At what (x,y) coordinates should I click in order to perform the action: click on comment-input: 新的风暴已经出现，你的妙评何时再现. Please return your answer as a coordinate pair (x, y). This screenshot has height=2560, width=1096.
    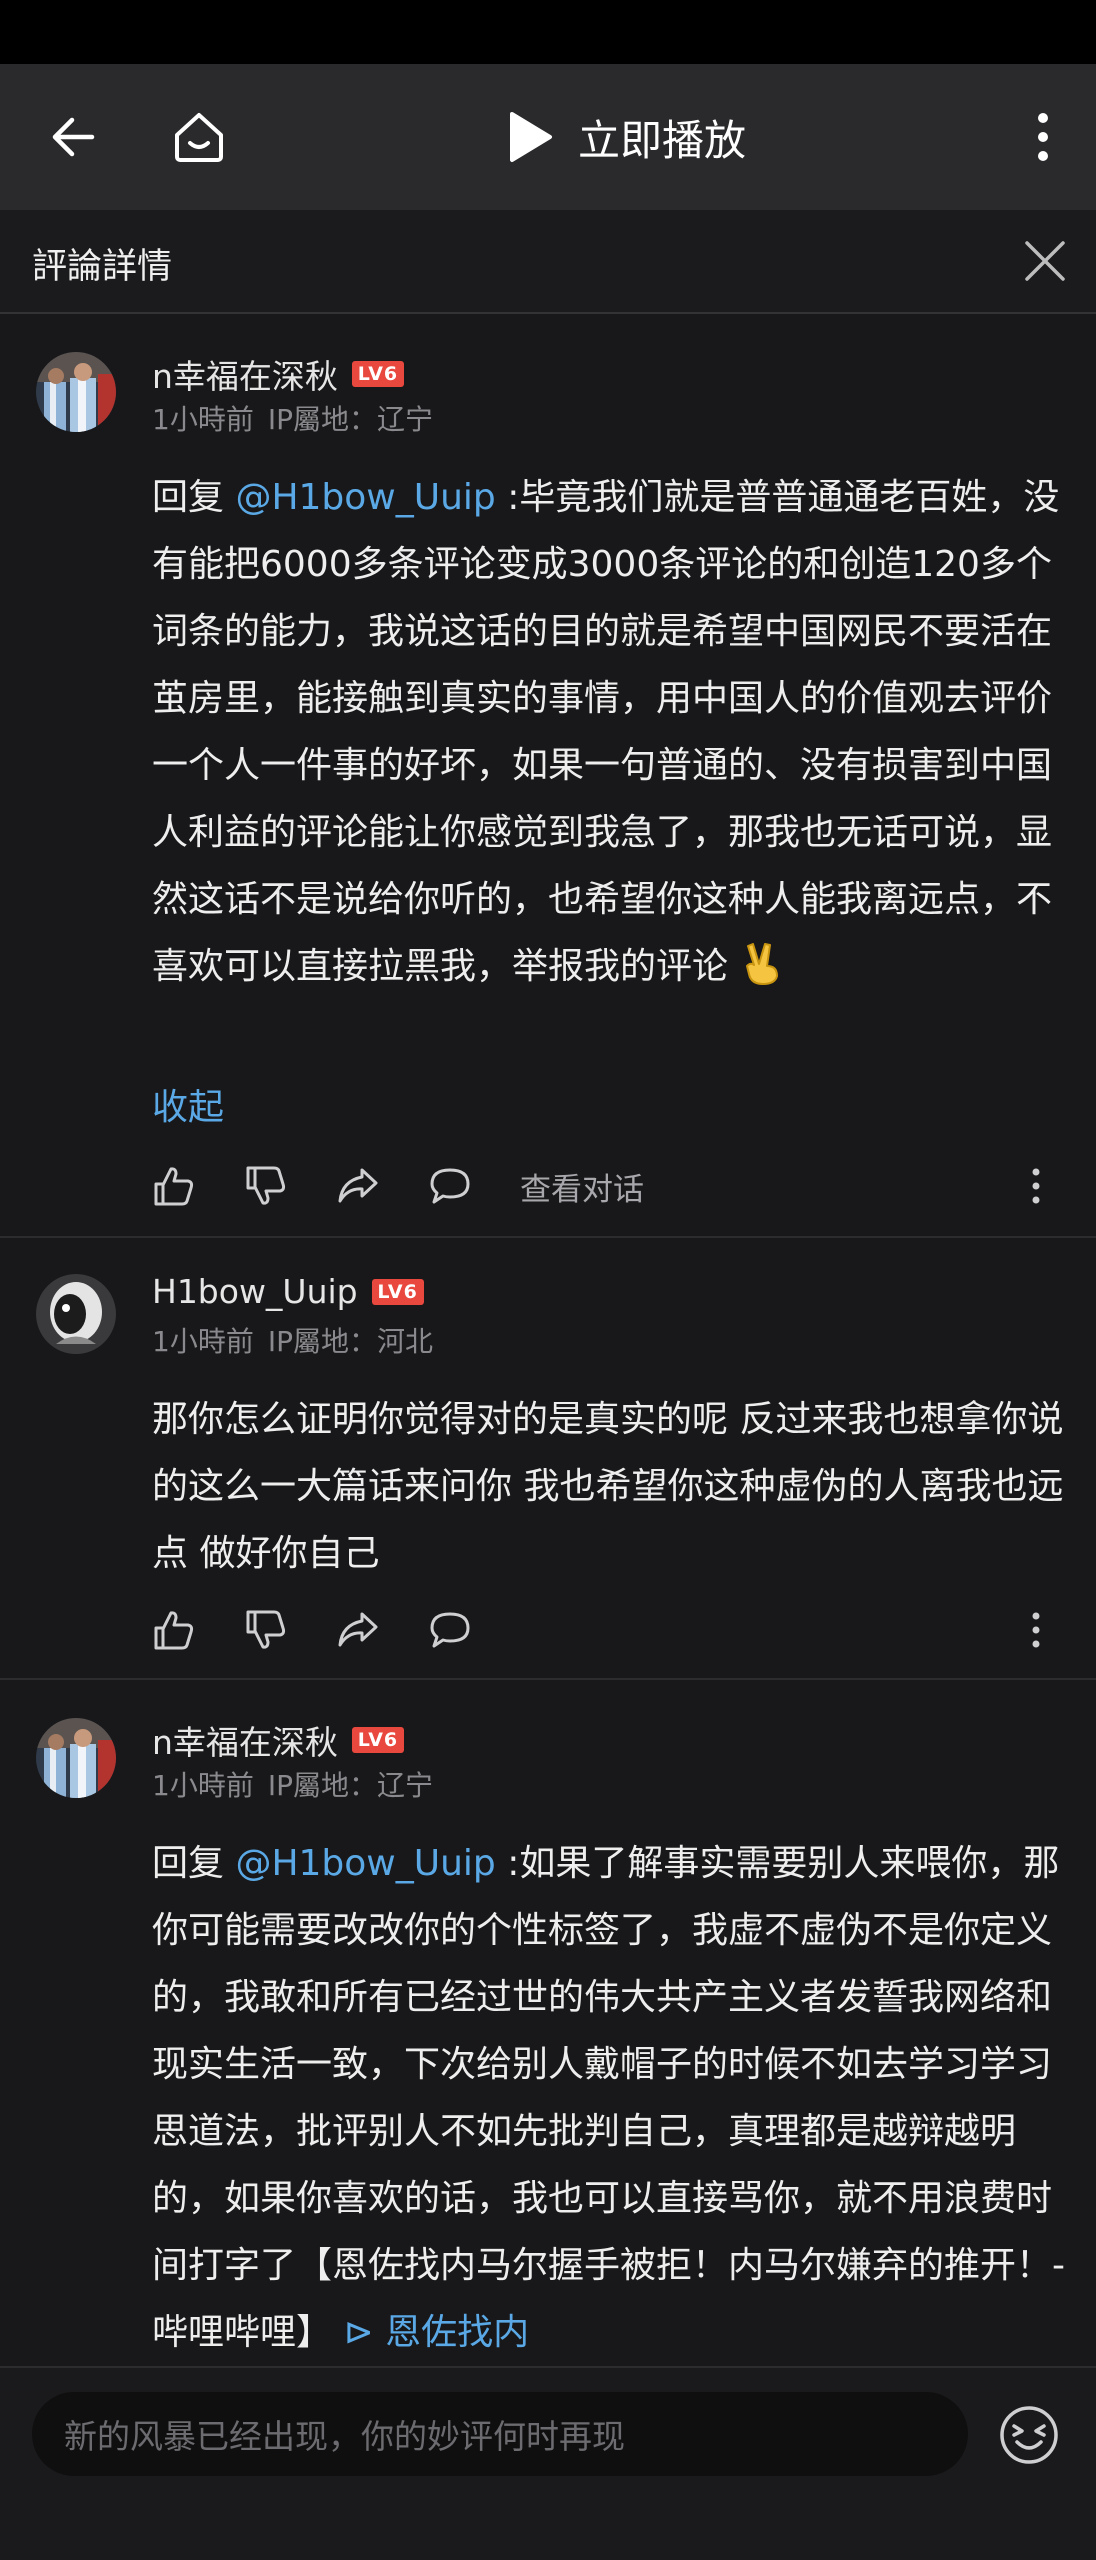
    Looking at the image, I should click on (500, 2434).